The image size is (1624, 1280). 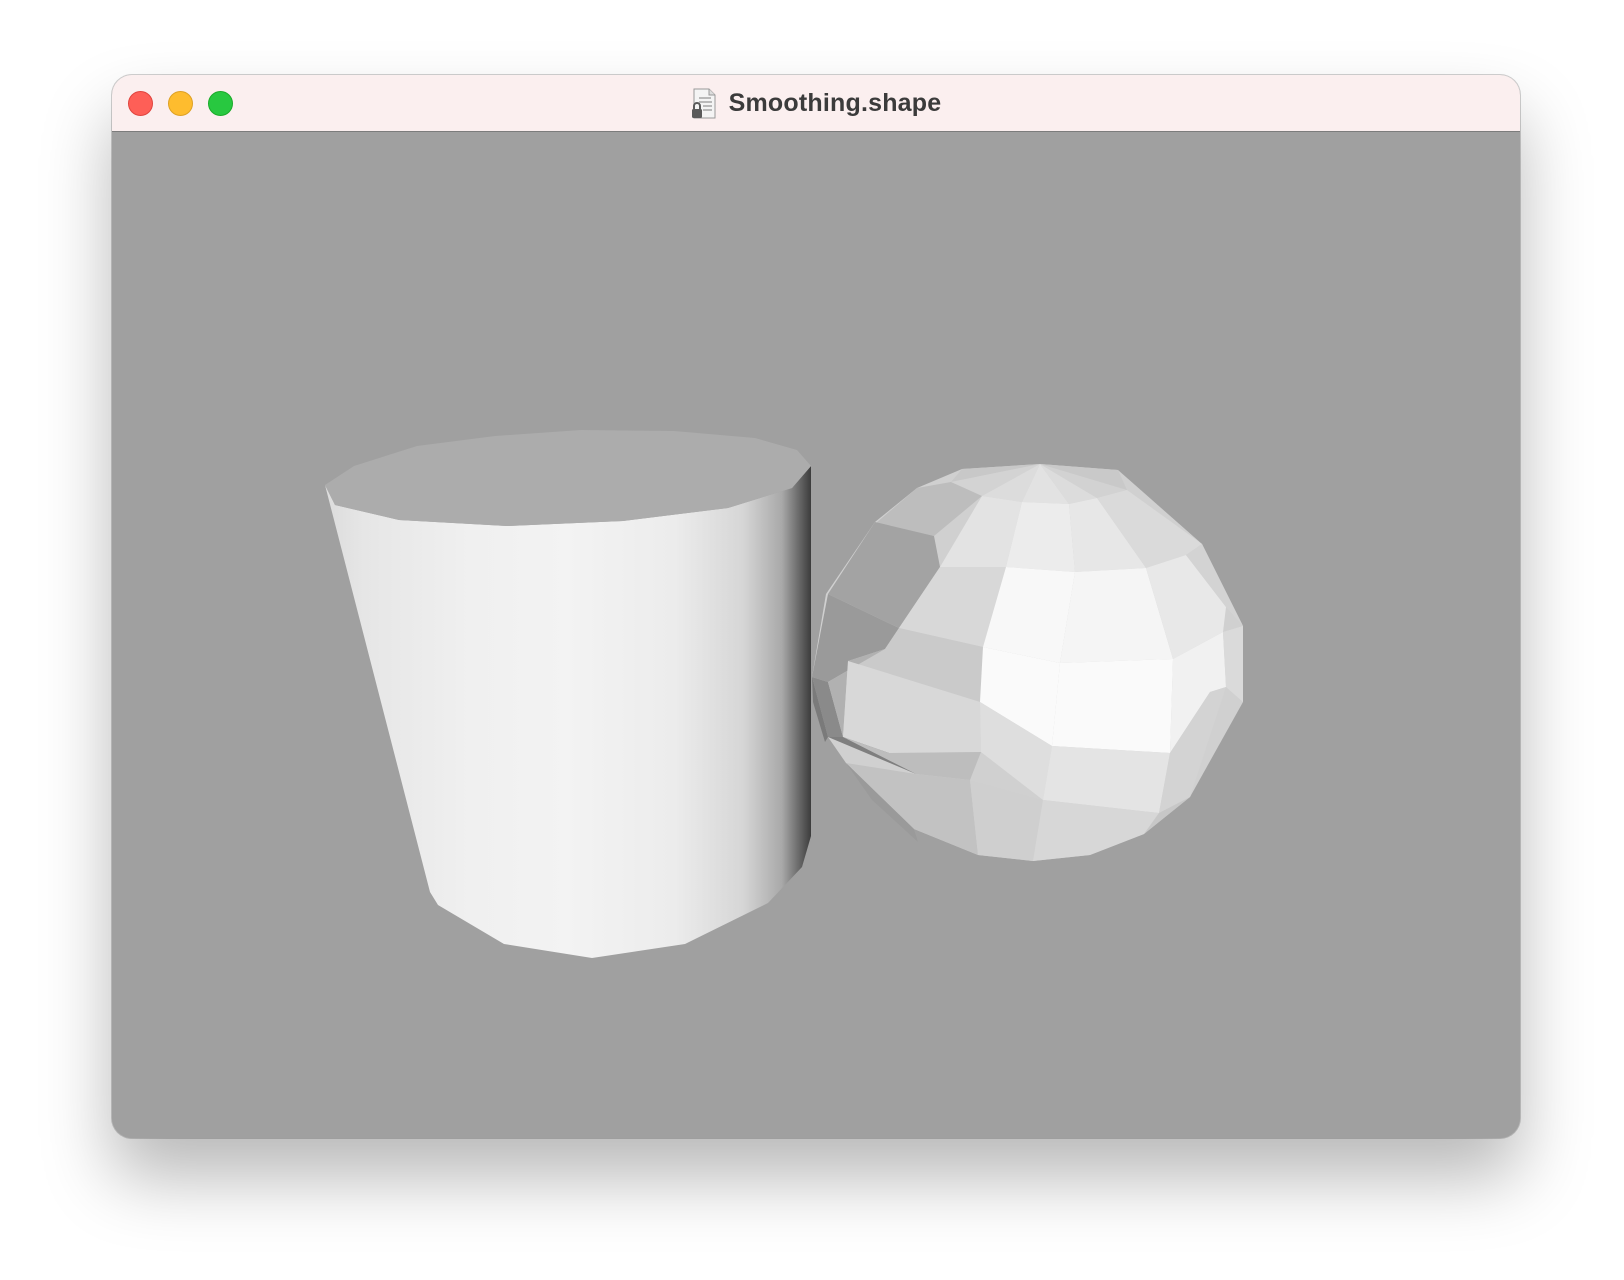 I want to click on cylinder-side, so click(x=568, y=712).